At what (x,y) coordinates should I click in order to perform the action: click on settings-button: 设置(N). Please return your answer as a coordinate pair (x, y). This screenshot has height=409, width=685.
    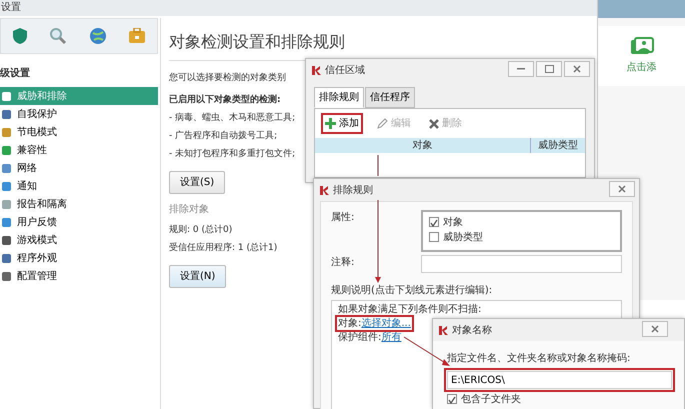
    Looking at the image, I should click on (197, 276).